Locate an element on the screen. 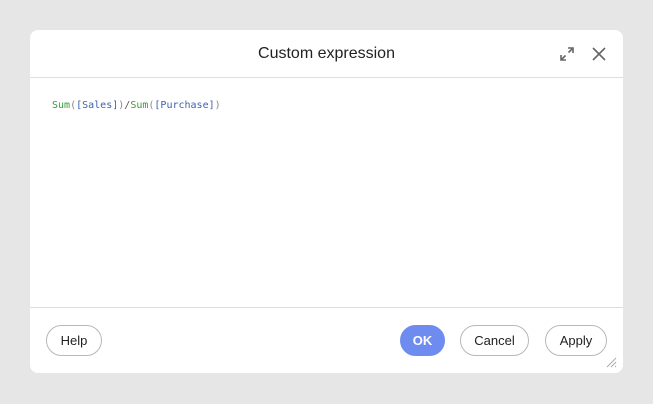 This screenshot has height=404, width=653. apply-button: Apply is located at coordinates (576, 340).